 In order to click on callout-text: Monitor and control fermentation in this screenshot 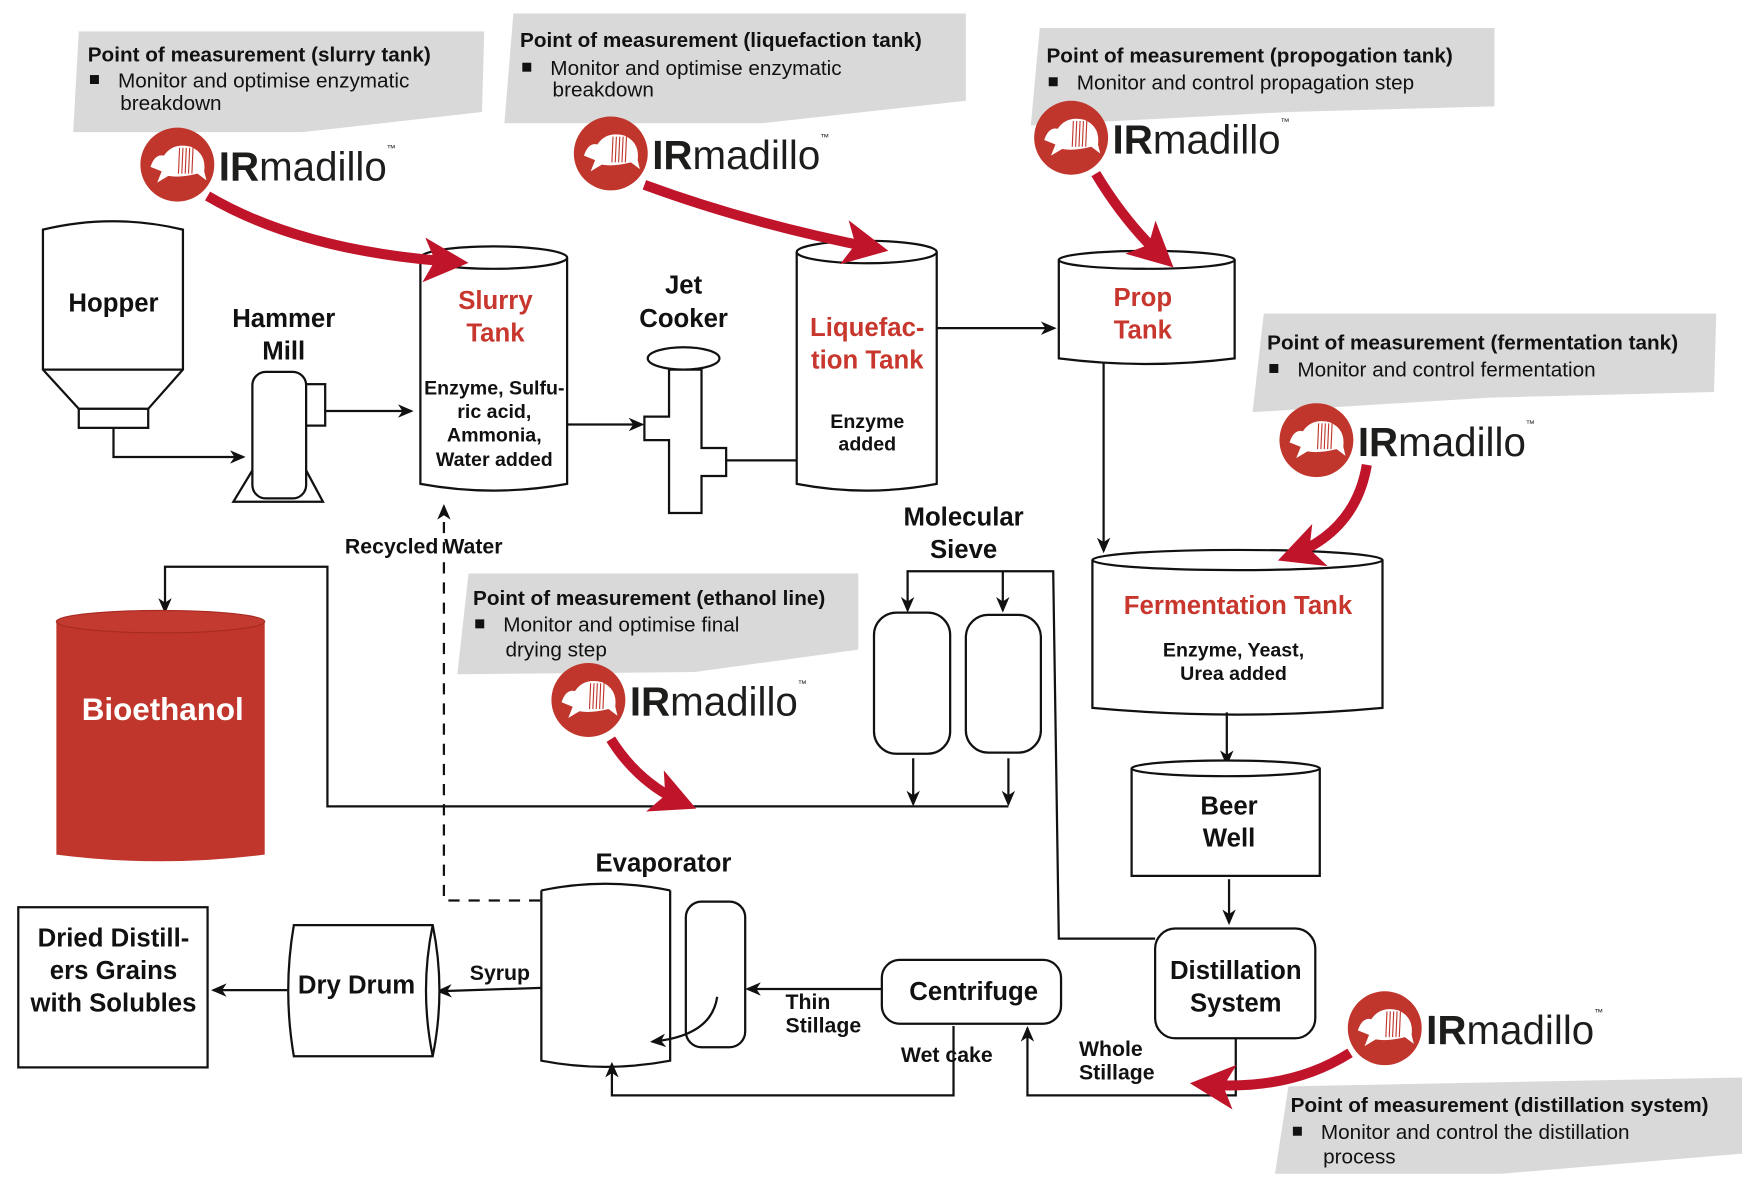, I will do `click(1446, 369)`.